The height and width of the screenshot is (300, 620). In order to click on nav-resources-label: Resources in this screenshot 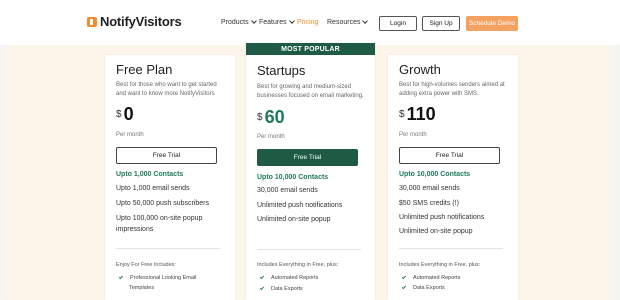, I will do `click(344, 22)`.